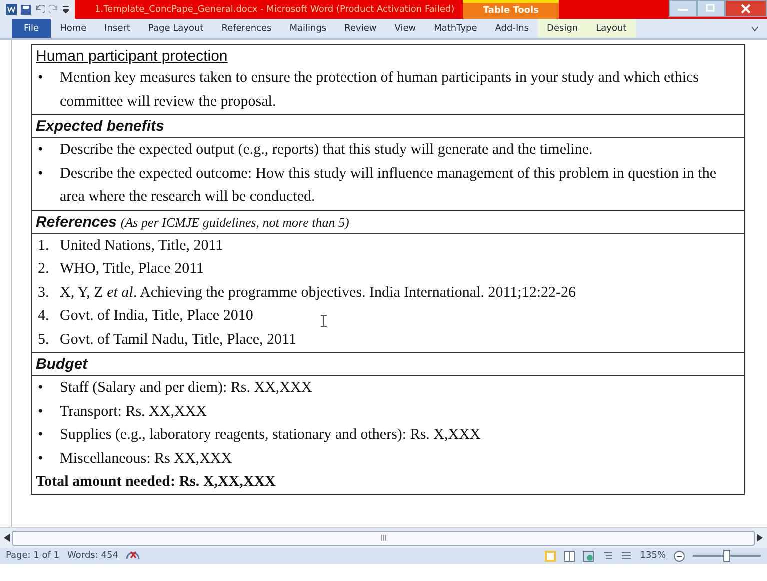 The image size is (767, 581). I want to click on full-screen-reading-icon, so click(570, 556).